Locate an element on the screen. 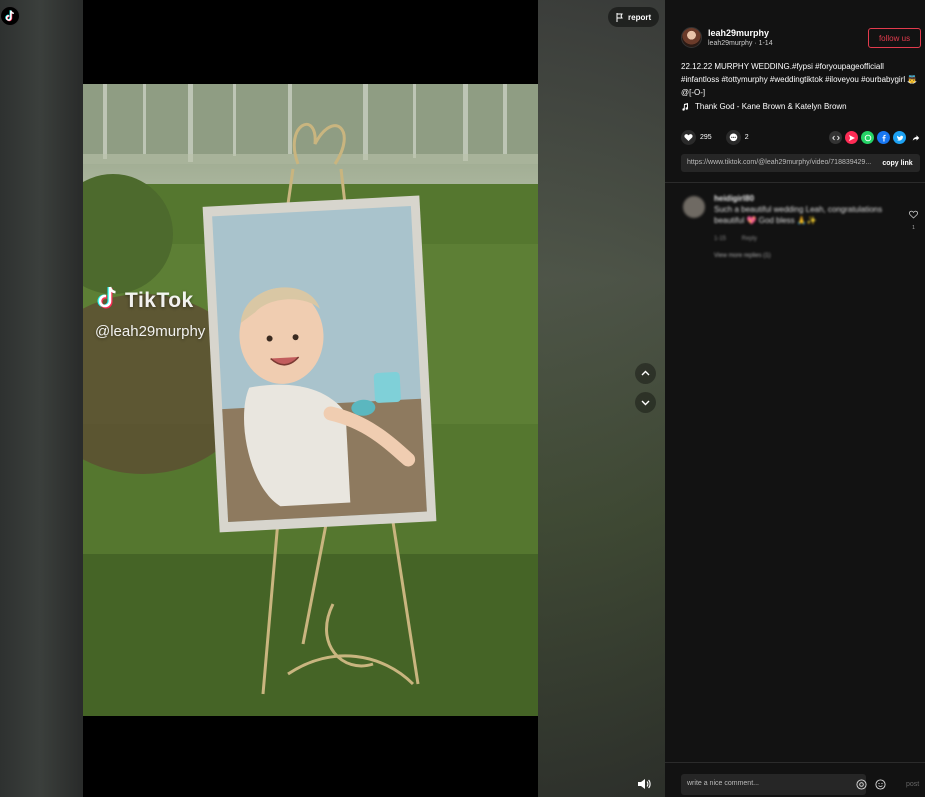 The width and height of the screenshot is (925, 797). music-title: Thank God - Kane Brown & Katelyn Brown is located at coordinates (771, 106).